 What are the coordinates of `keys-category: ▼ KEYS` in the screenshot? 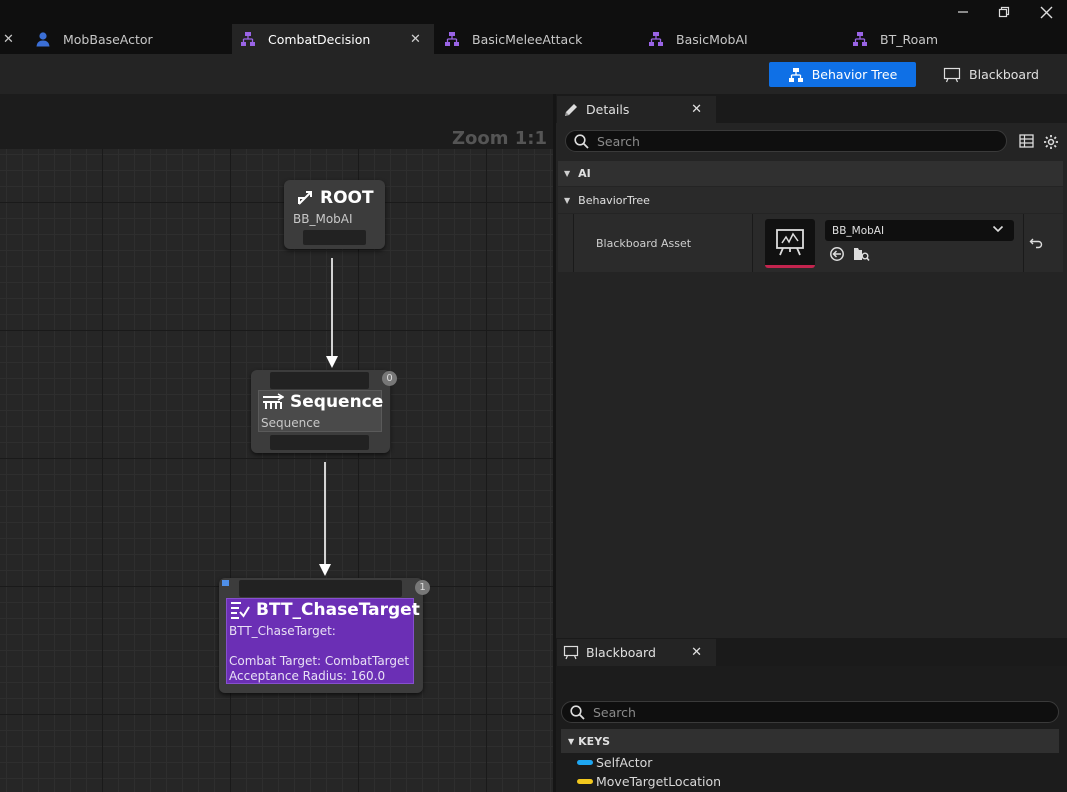 It's located at (810, 741).